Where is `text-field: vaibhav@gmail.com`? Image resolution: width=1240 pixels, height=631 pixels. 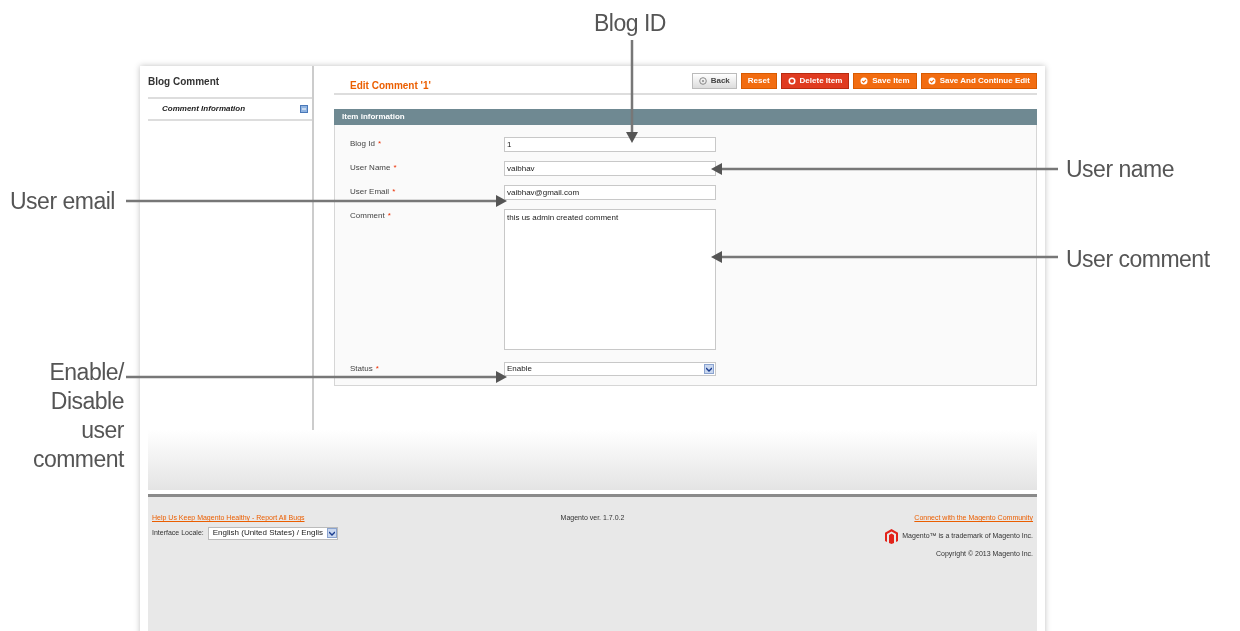 text-field: vaibhav@gmail.com is located at coordinates (610, 192).